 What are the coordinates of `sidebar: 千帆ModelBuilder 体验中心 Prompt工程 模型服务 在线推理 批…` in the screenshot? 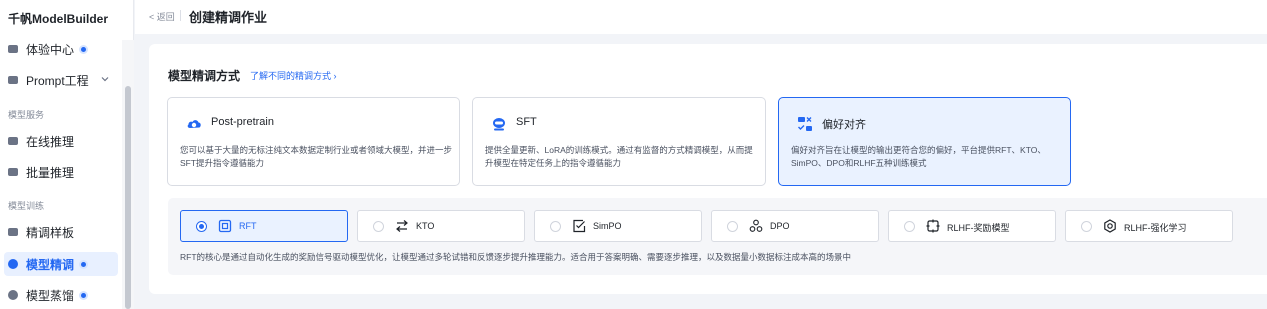 It's located at (67, 154).